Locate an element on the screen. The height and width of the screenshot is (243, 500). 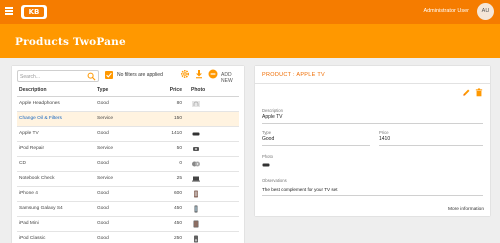
table-row-selected: Change Oil & Filters Service 150 is located at coordinates (128, 119).